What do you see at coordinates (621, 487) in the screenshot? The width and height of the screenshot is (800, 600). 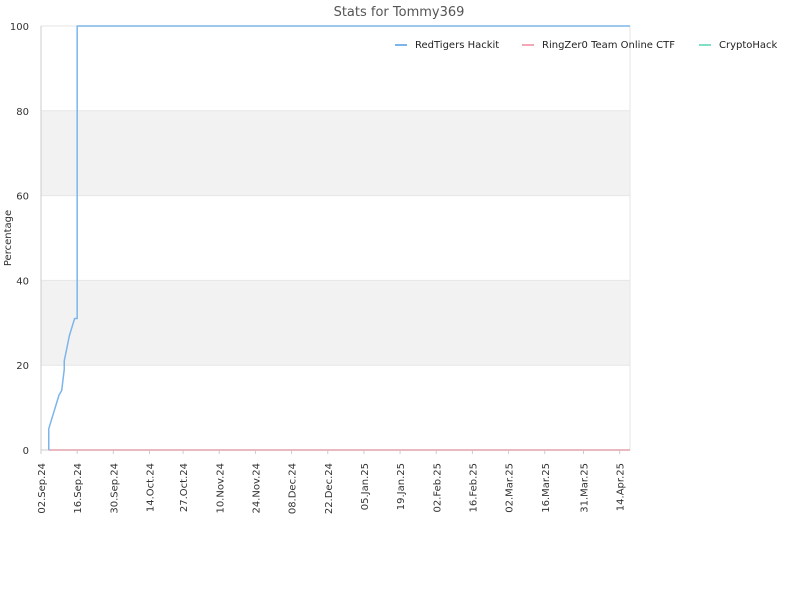 I see `x-tick-label: 14.Apr.25` at bounding box center [621, 487].